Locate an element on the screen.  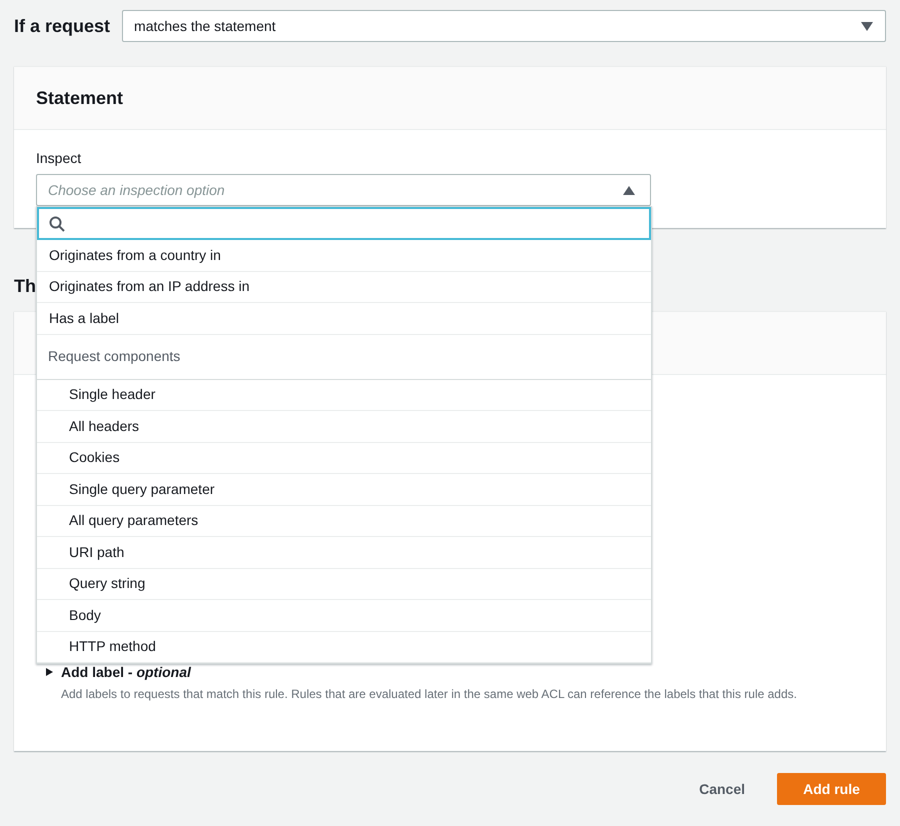
dropdown-option: Cookies is located at coordinates (344, 458).